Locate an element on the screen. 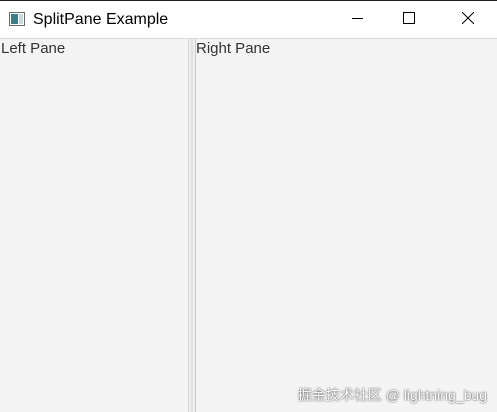 Image resolution: width=497 pixels, height=412 pixels. close-icon is located at coordinates (468, 20).